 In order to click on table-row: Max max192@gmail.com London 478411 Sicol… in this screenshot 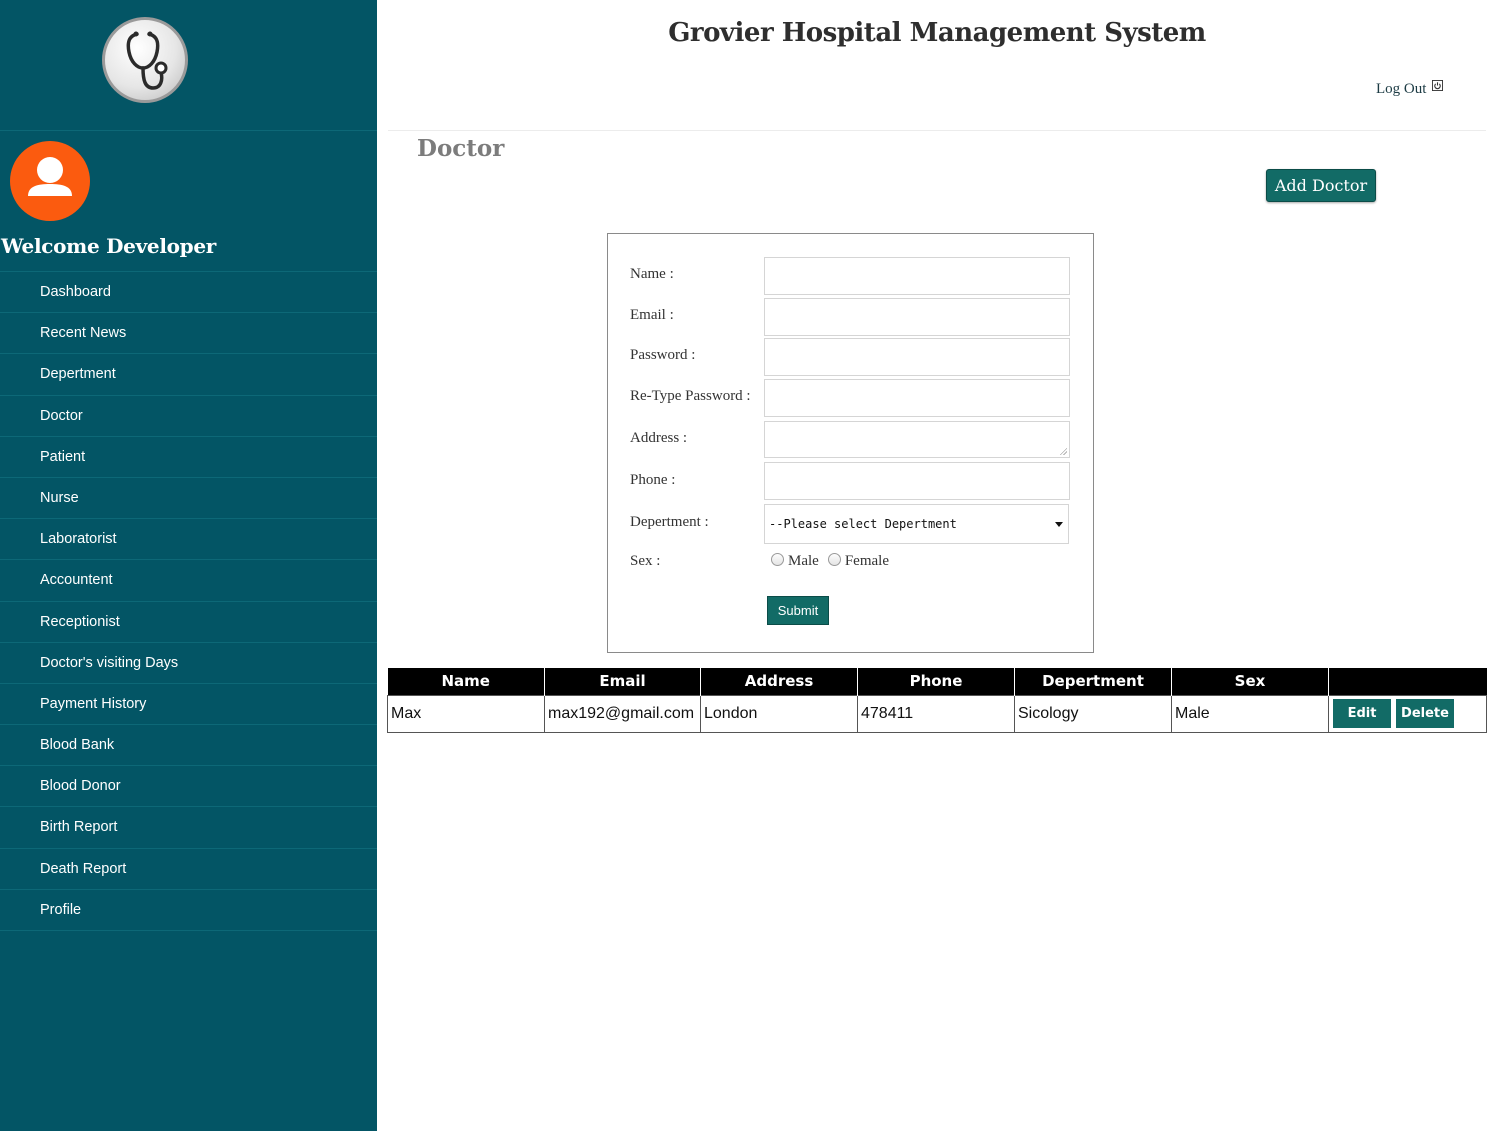, I will do `click(937, 713)`.